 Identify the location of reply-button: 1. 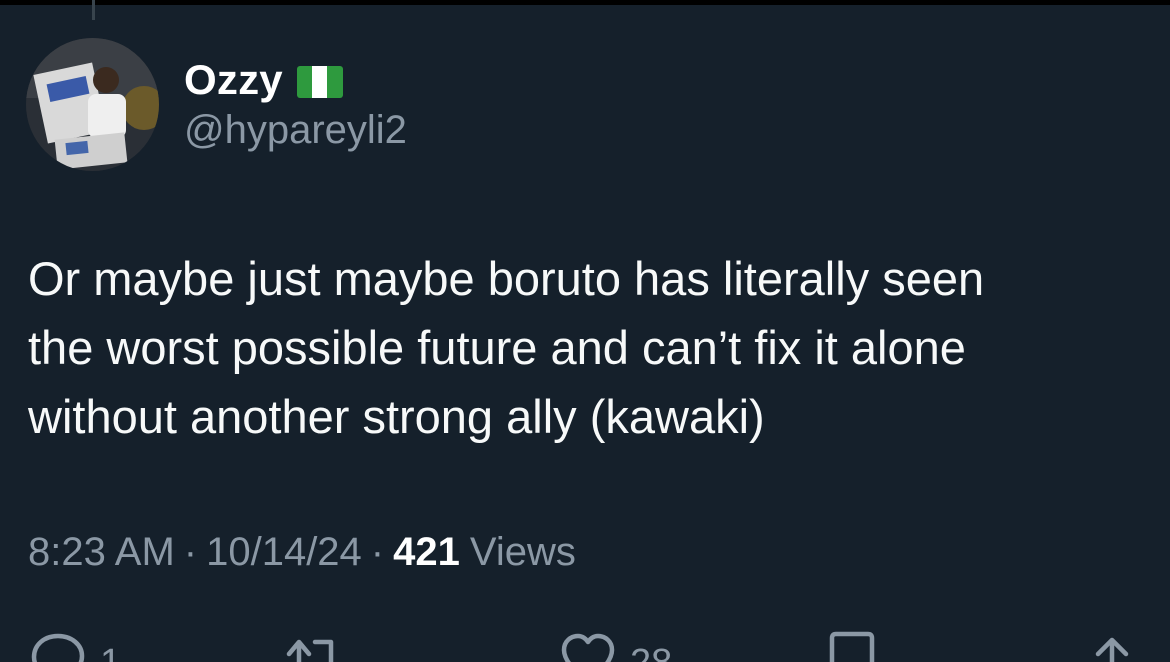
(74, 645).